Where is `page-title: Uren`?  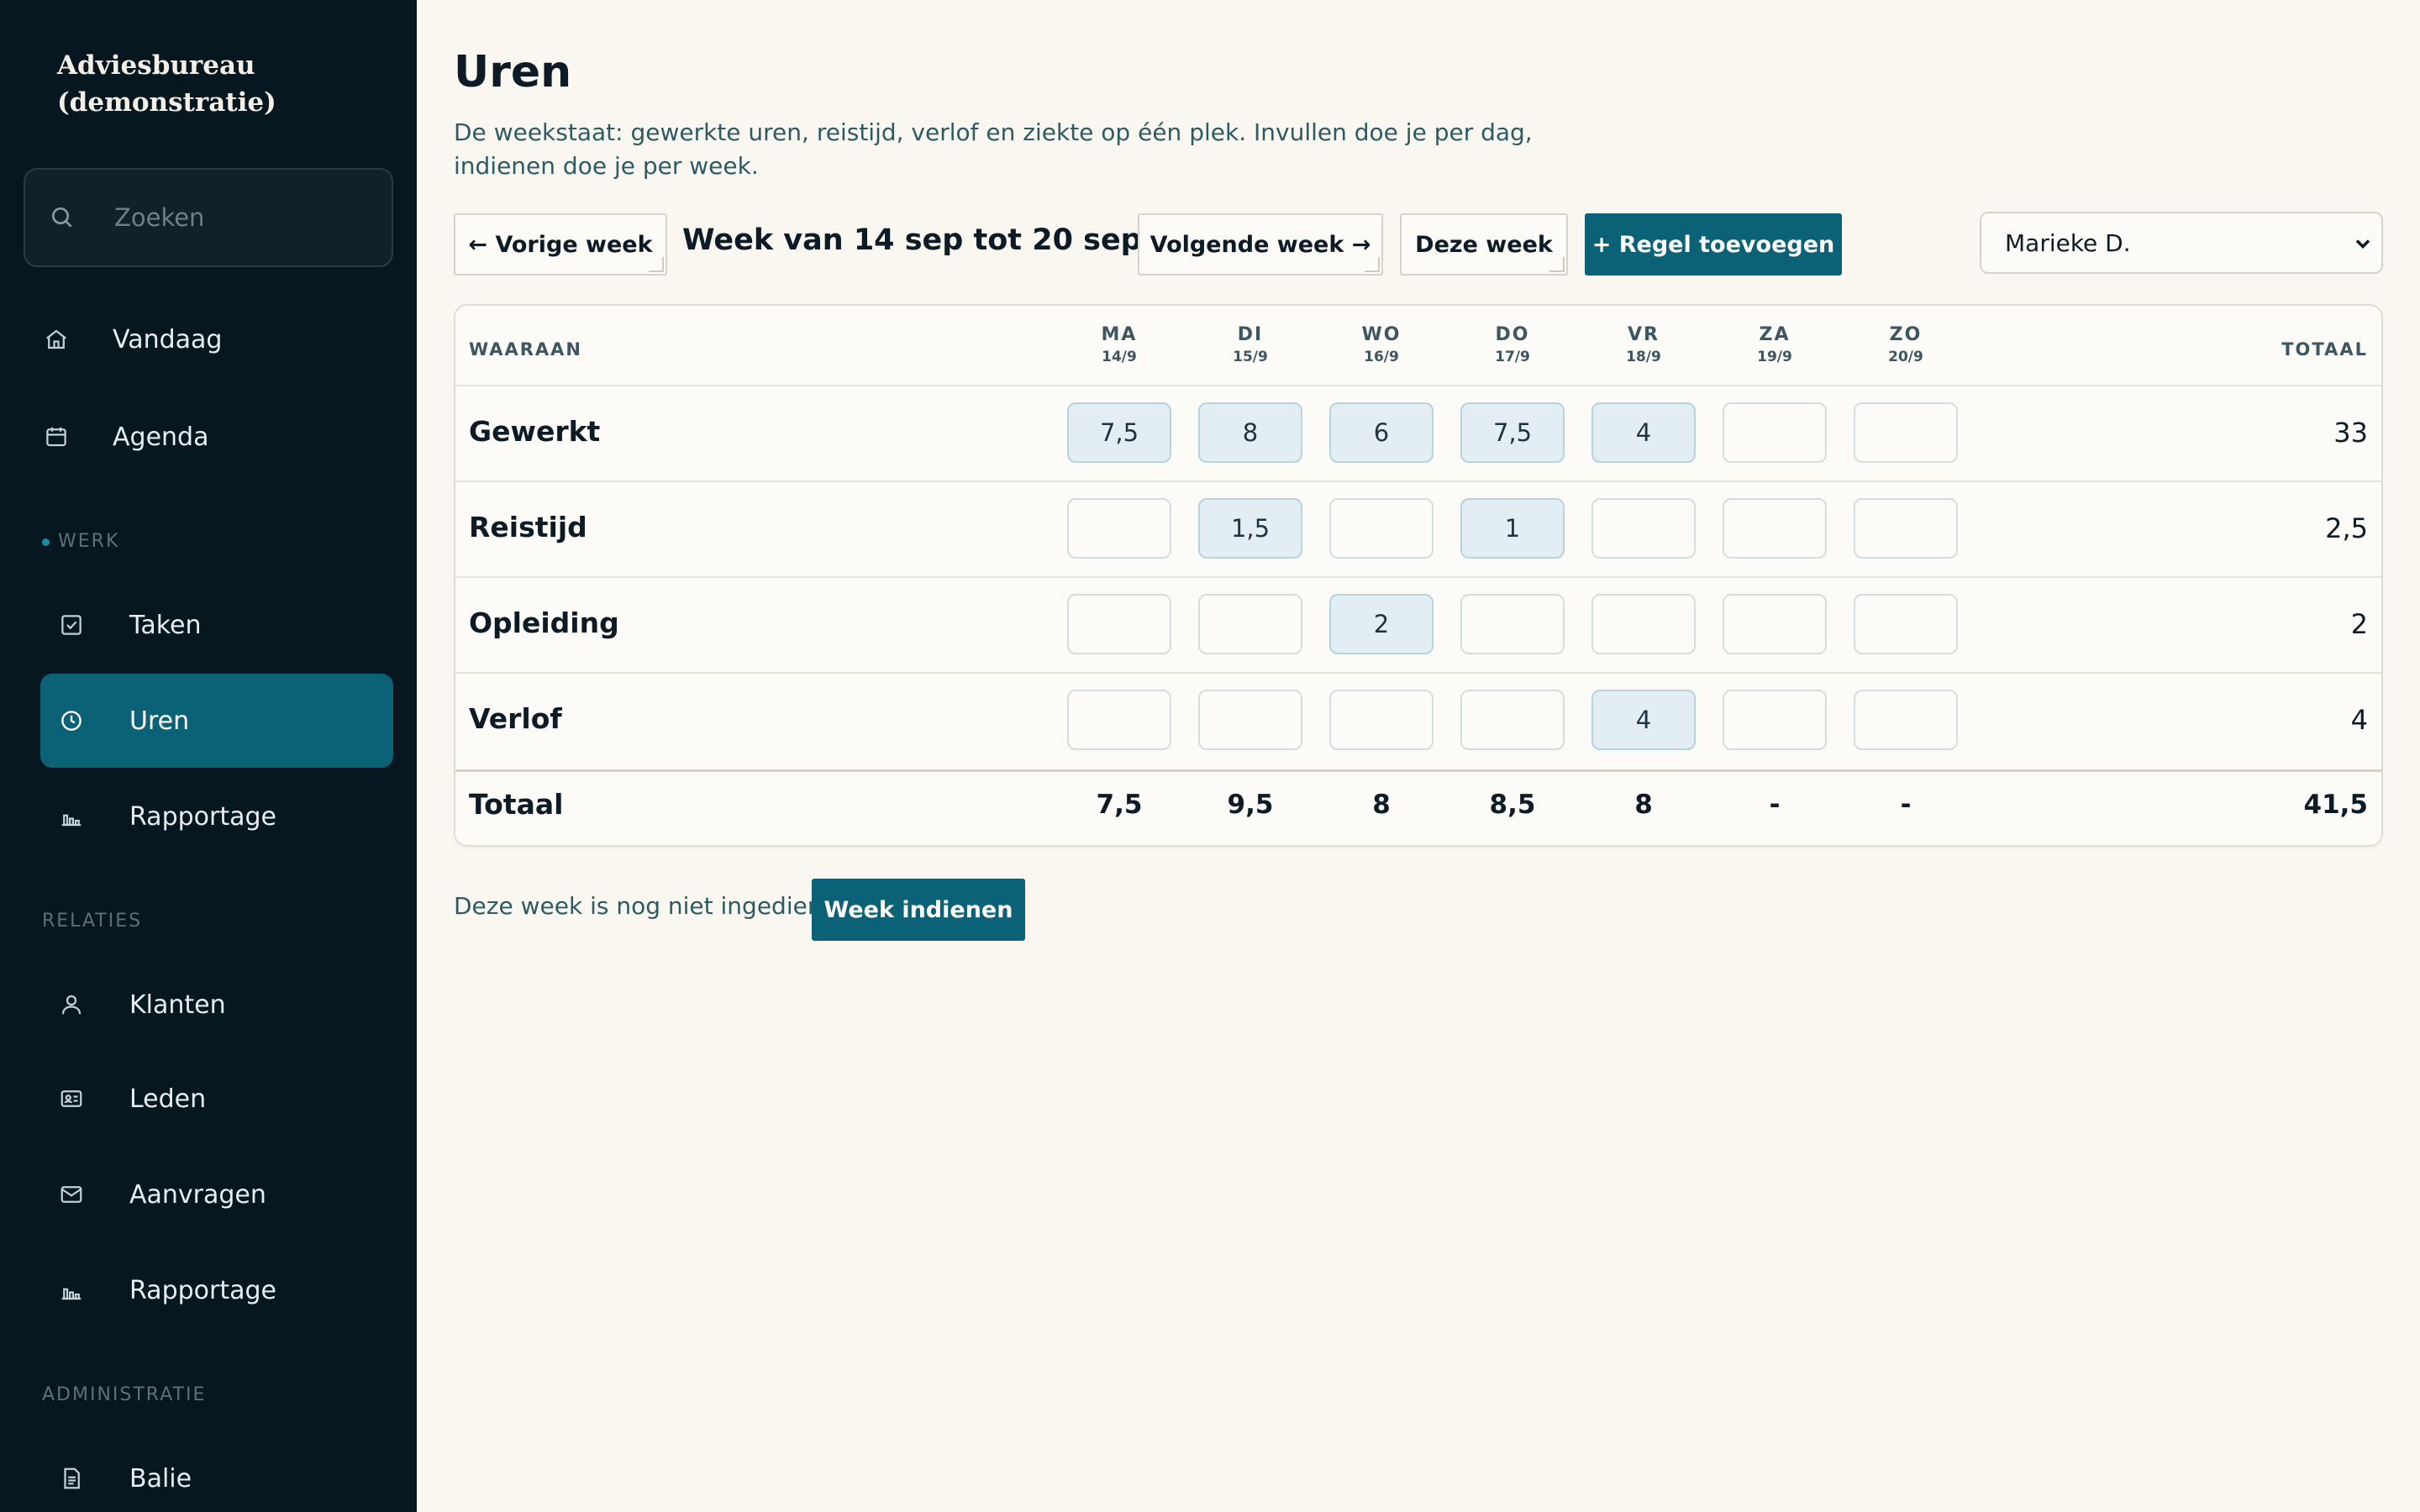 page-title: Uren is located at coordinates (513, 72).